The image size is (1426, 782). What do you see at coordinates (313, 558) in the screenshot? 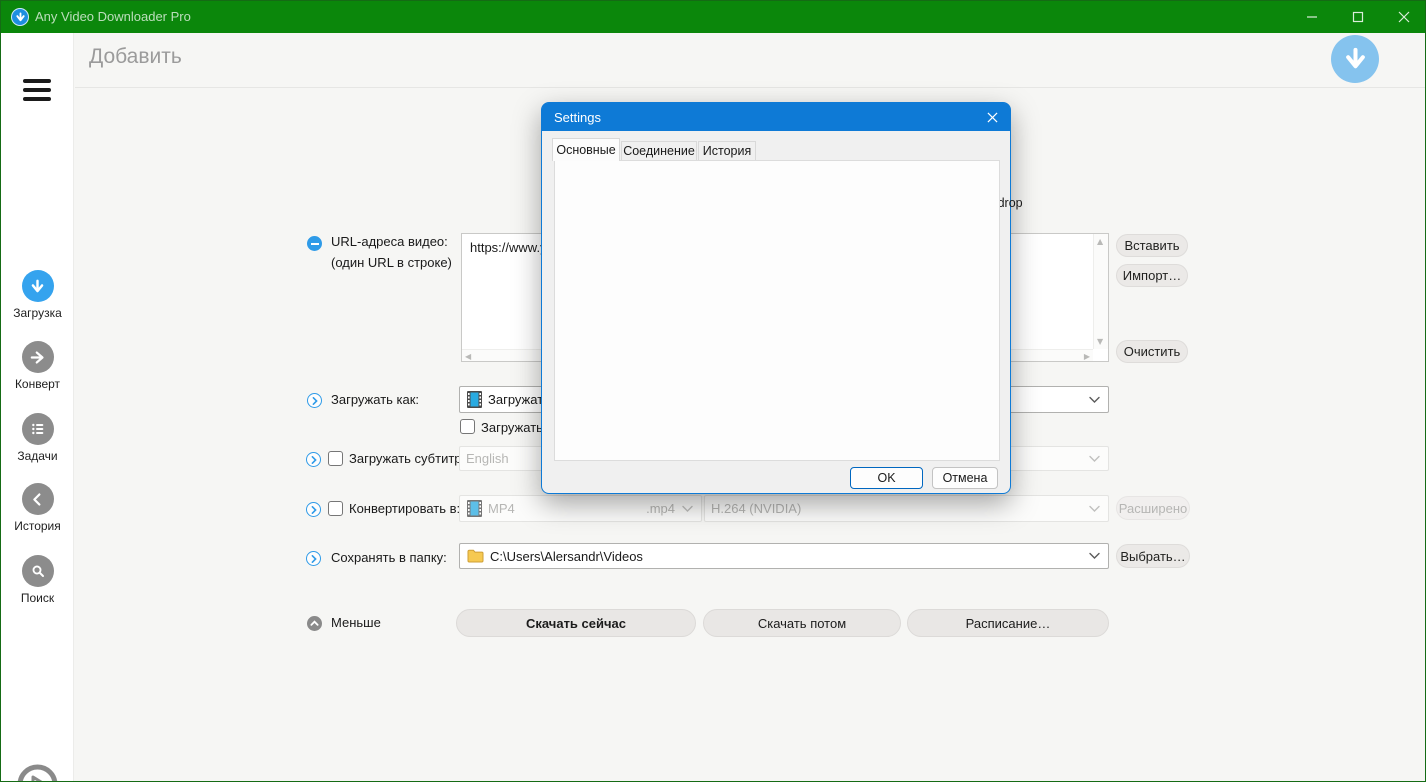
I see `expand-savefolder-icon` at bounding box center [313, 558].